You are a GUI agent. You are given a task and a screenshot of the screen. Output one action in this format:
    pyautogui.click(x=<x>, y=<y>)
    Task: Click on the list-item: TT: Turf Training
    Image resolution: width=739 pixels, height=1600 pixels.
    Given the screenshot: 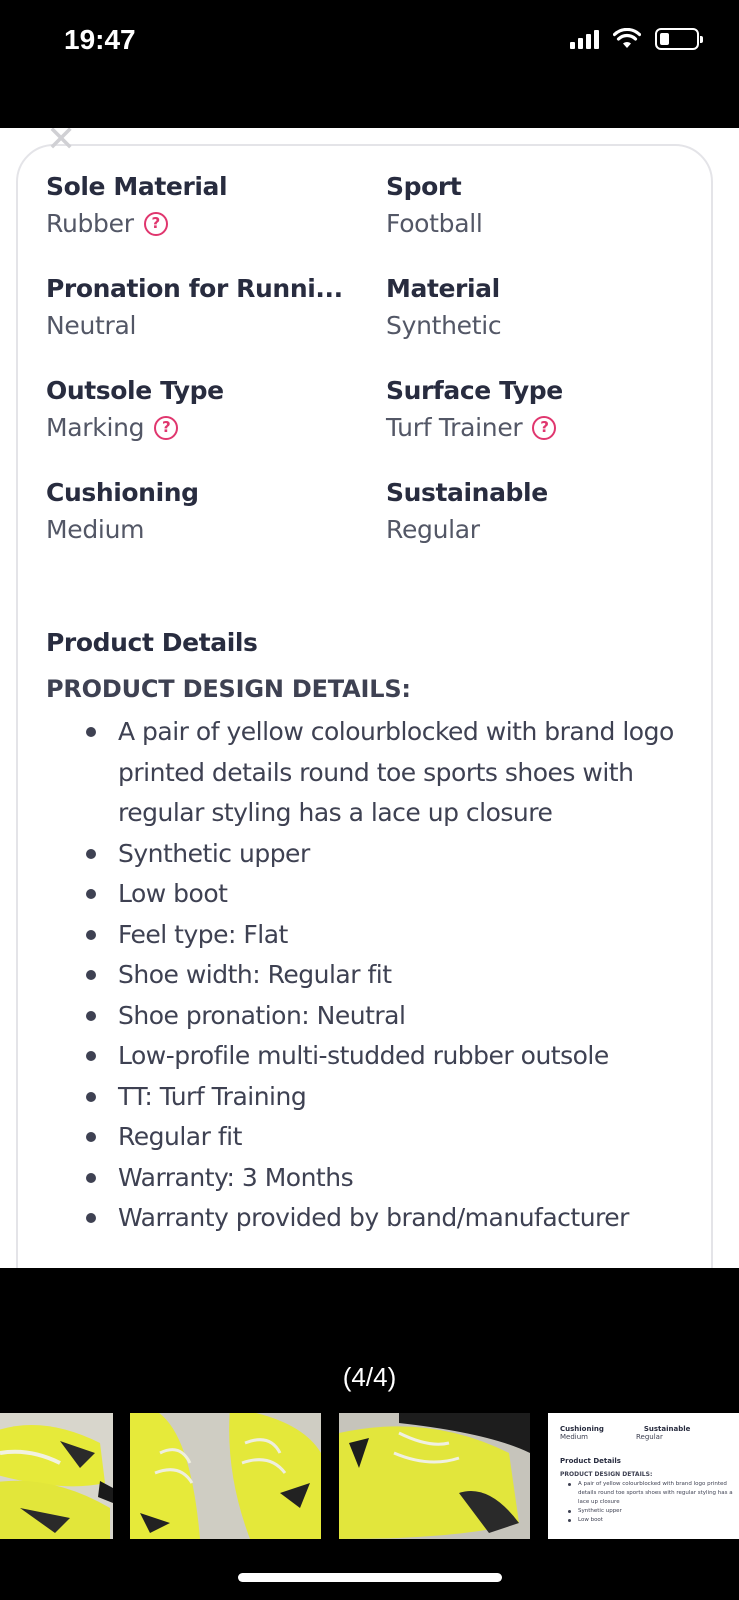 What is the action you would take?
    pyautogui.click(x=366, y=1097)
    